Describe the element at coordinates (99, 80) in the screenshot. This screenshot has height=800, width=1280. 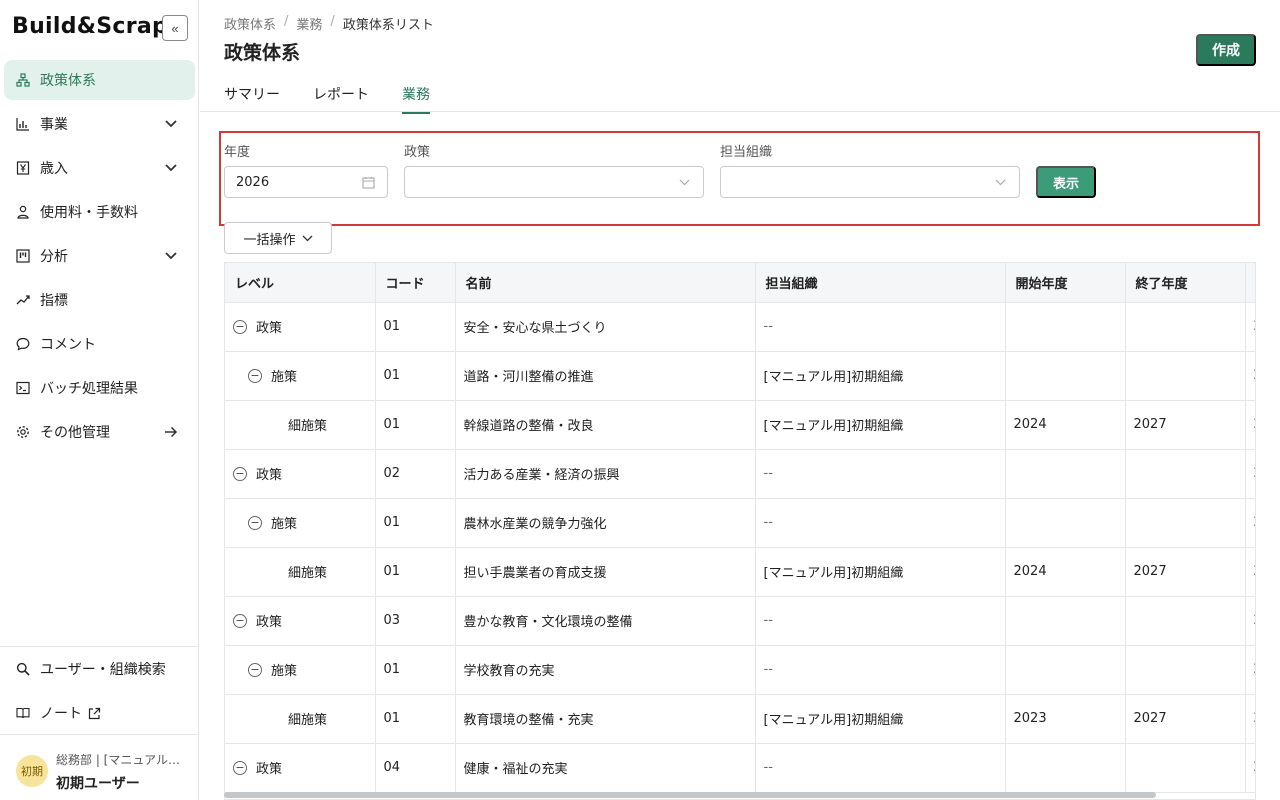
I see `sidebar-item-policy-system: 政策体系` at that location.